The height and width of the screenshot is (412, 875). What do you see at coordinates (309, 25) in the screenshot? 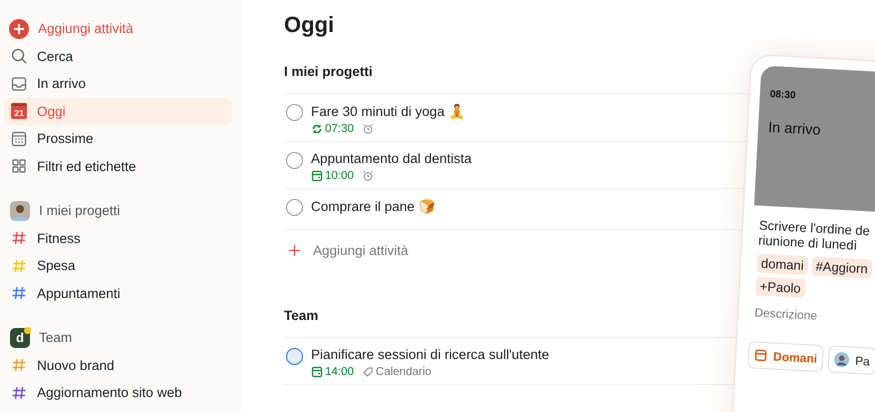
I see `page-title: Oggi` at bounding box center [309, 25].